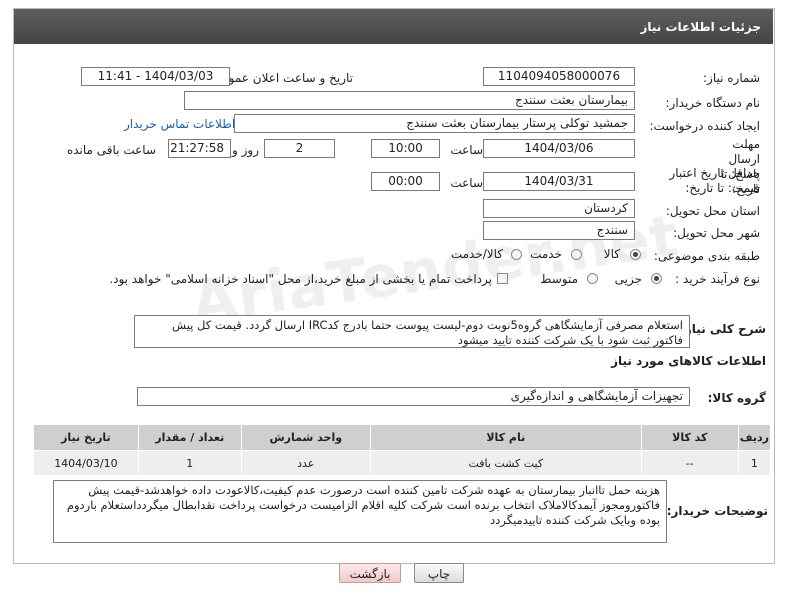 The height and width of the screenshot is (598, 788). What do you see at coordinates (700, 27) in the screenshot?
I see `panel-title: جزئیات اطلاعات نیاز` at bounding box center [700, 27].